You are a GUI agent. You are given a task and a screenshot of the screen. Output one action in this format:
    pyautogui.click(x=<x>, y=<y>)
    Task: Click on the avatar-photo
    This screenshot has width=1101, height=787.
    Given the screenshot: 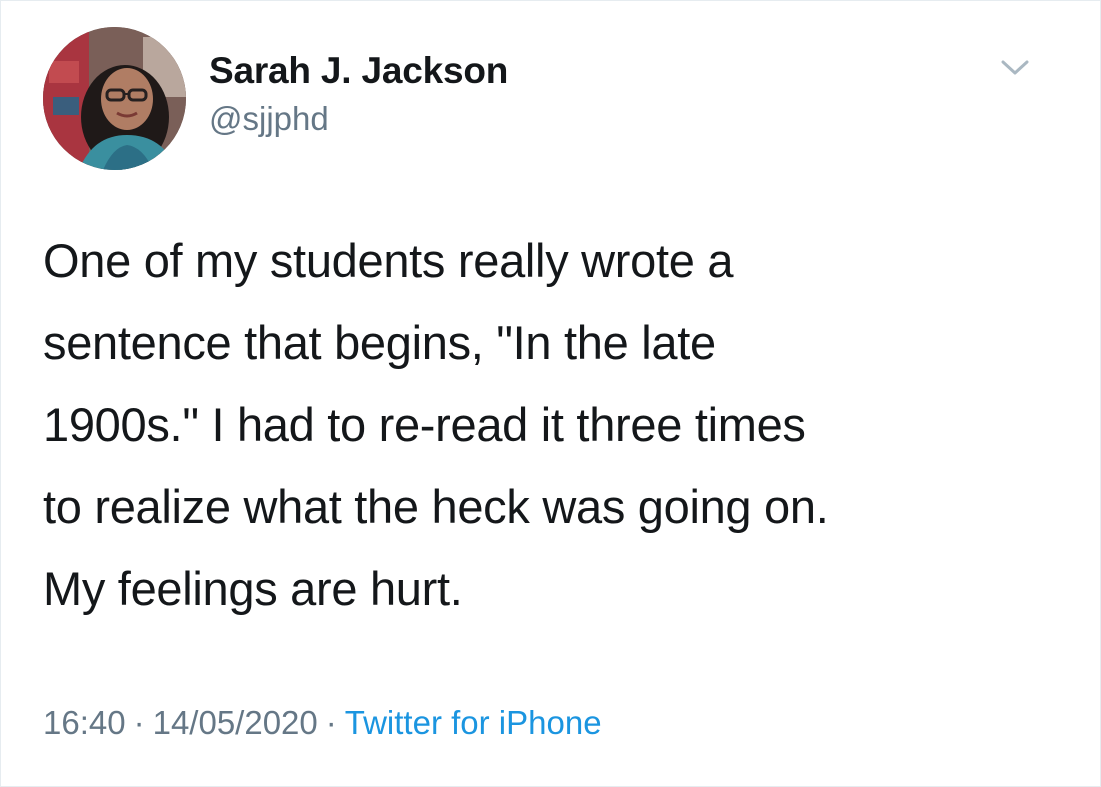 What is the action you would take?
    pyautogui.click(x=114, y=98)
    